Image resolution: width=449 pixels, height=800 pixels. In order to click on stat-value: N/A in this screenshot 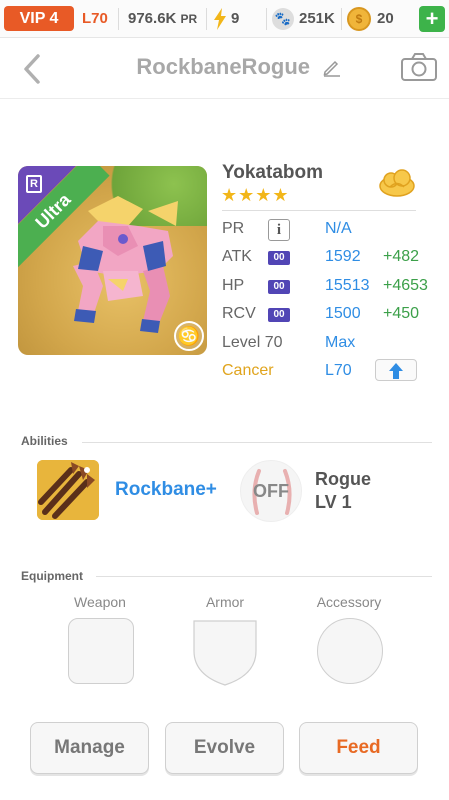, I will do `click(338, 228)`.